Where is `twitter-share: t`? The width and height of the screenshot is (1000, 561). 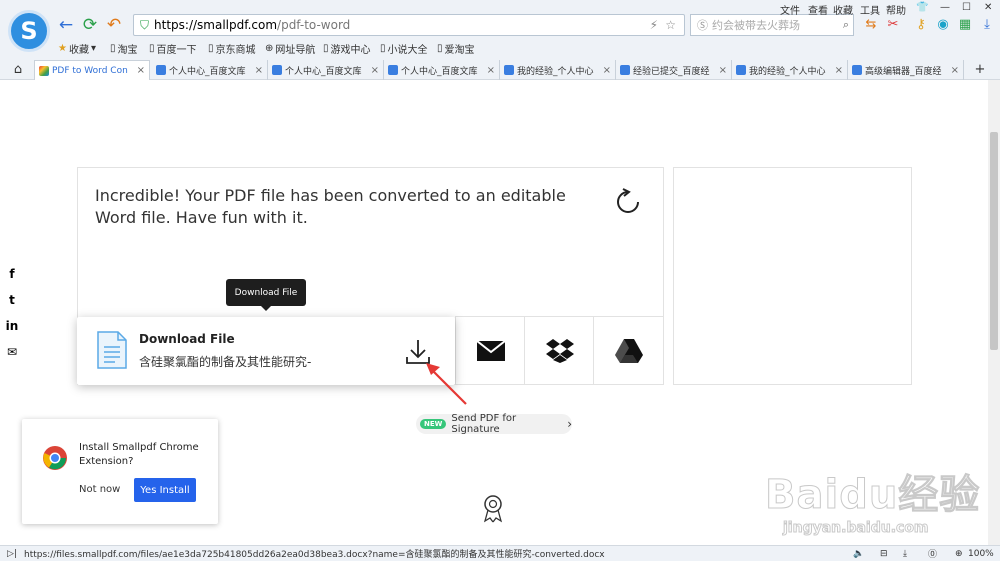 twitter-share: t is located at coordinates (12, 300).